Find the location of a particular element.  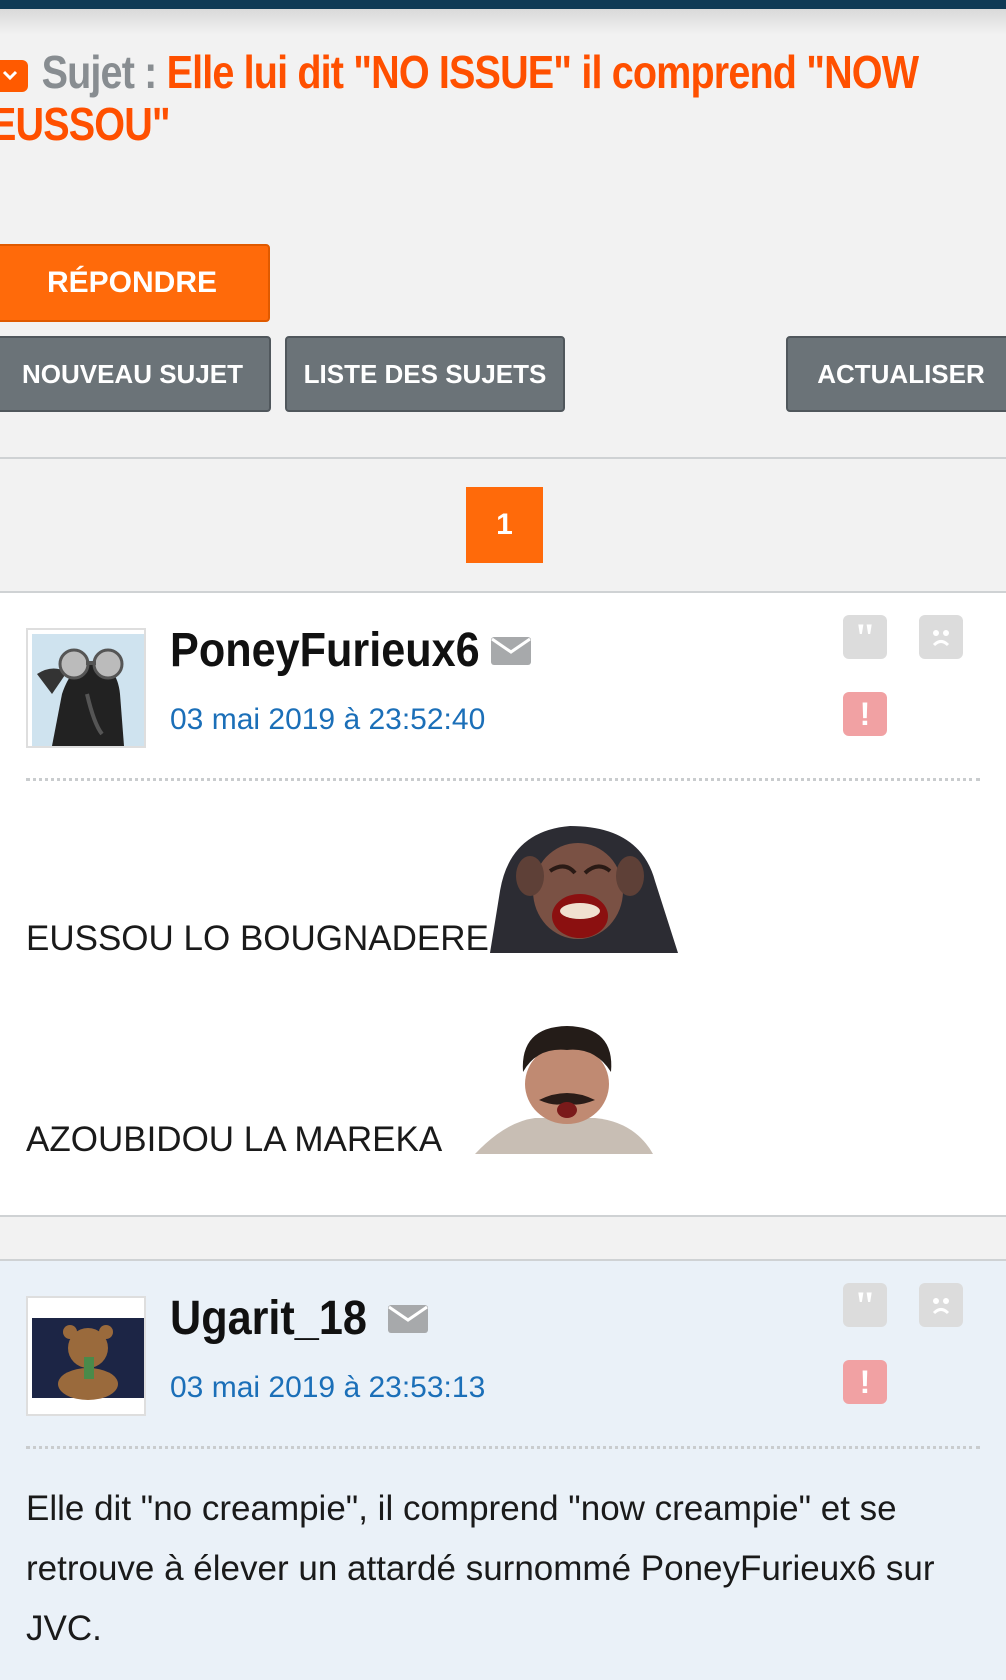

top-shade is located at coordinates (503, 22).